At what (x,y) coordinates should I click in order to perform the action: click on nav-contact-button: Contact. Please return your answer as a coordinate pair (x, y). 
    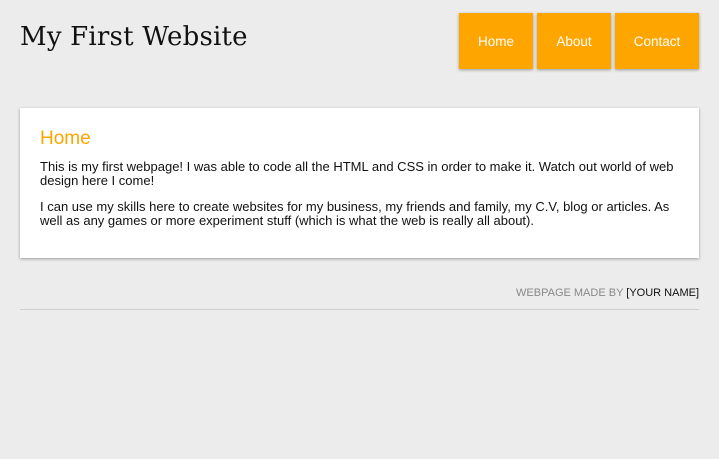
    Looking at the image, I should click on (657, 41).